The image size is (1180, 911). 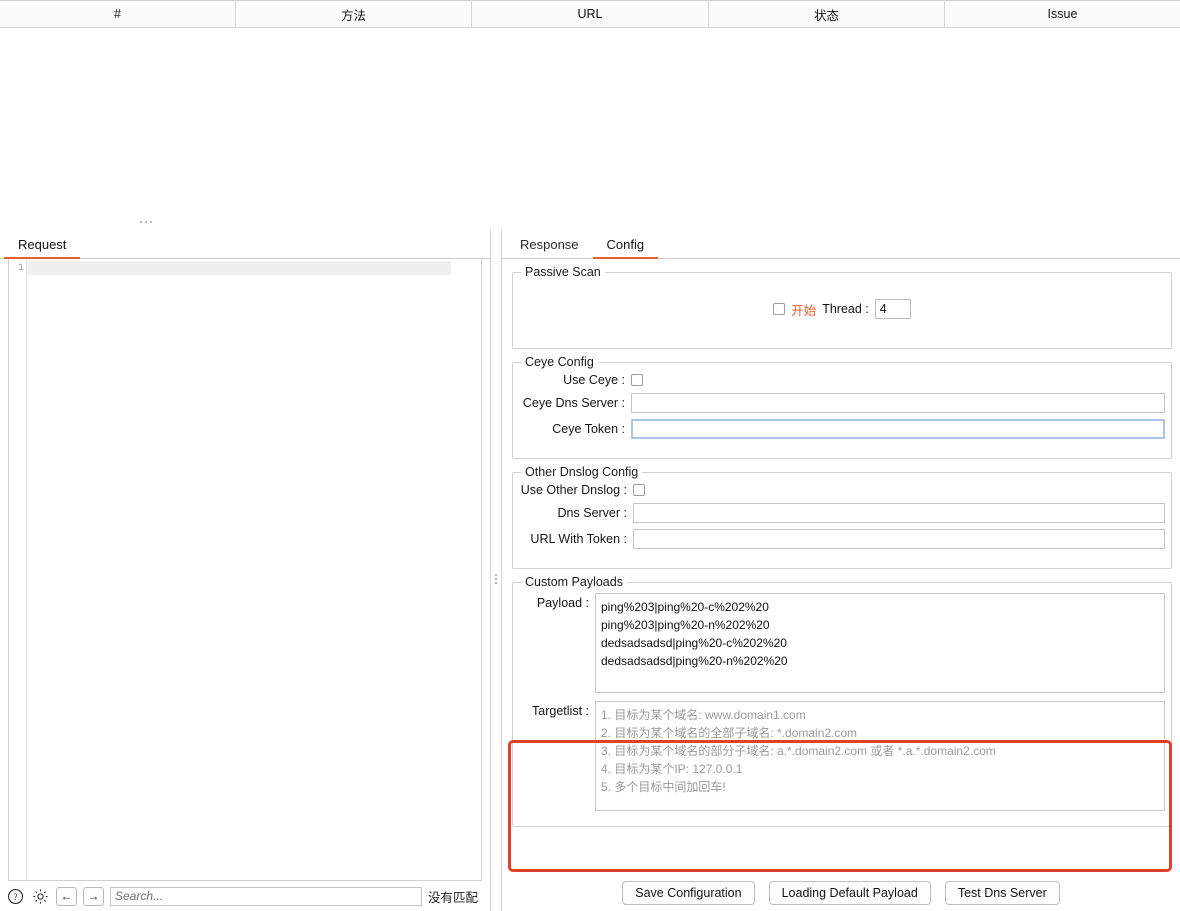 I want to click on payload-label: Payload :, so click(x=562, y=603).